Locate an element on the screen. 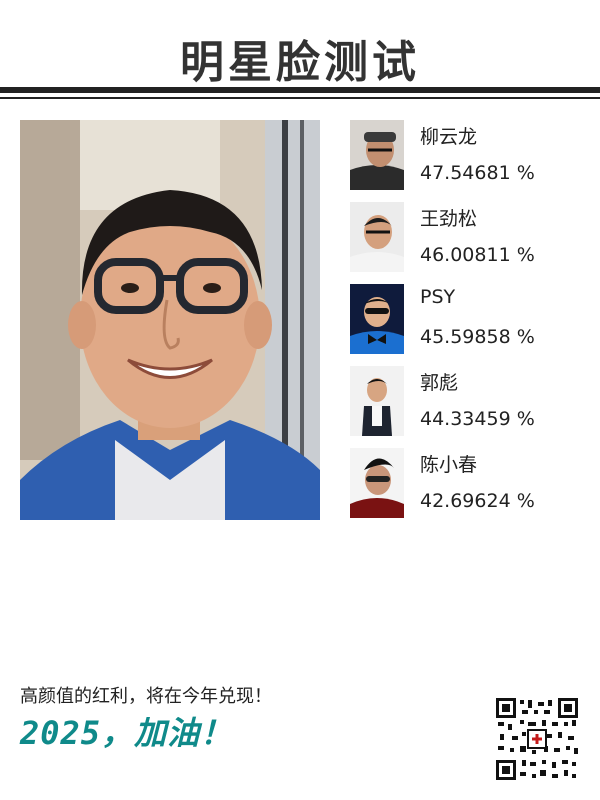 The image size is (600, 800). header-divider-thick is located at coordinates (300, 90).